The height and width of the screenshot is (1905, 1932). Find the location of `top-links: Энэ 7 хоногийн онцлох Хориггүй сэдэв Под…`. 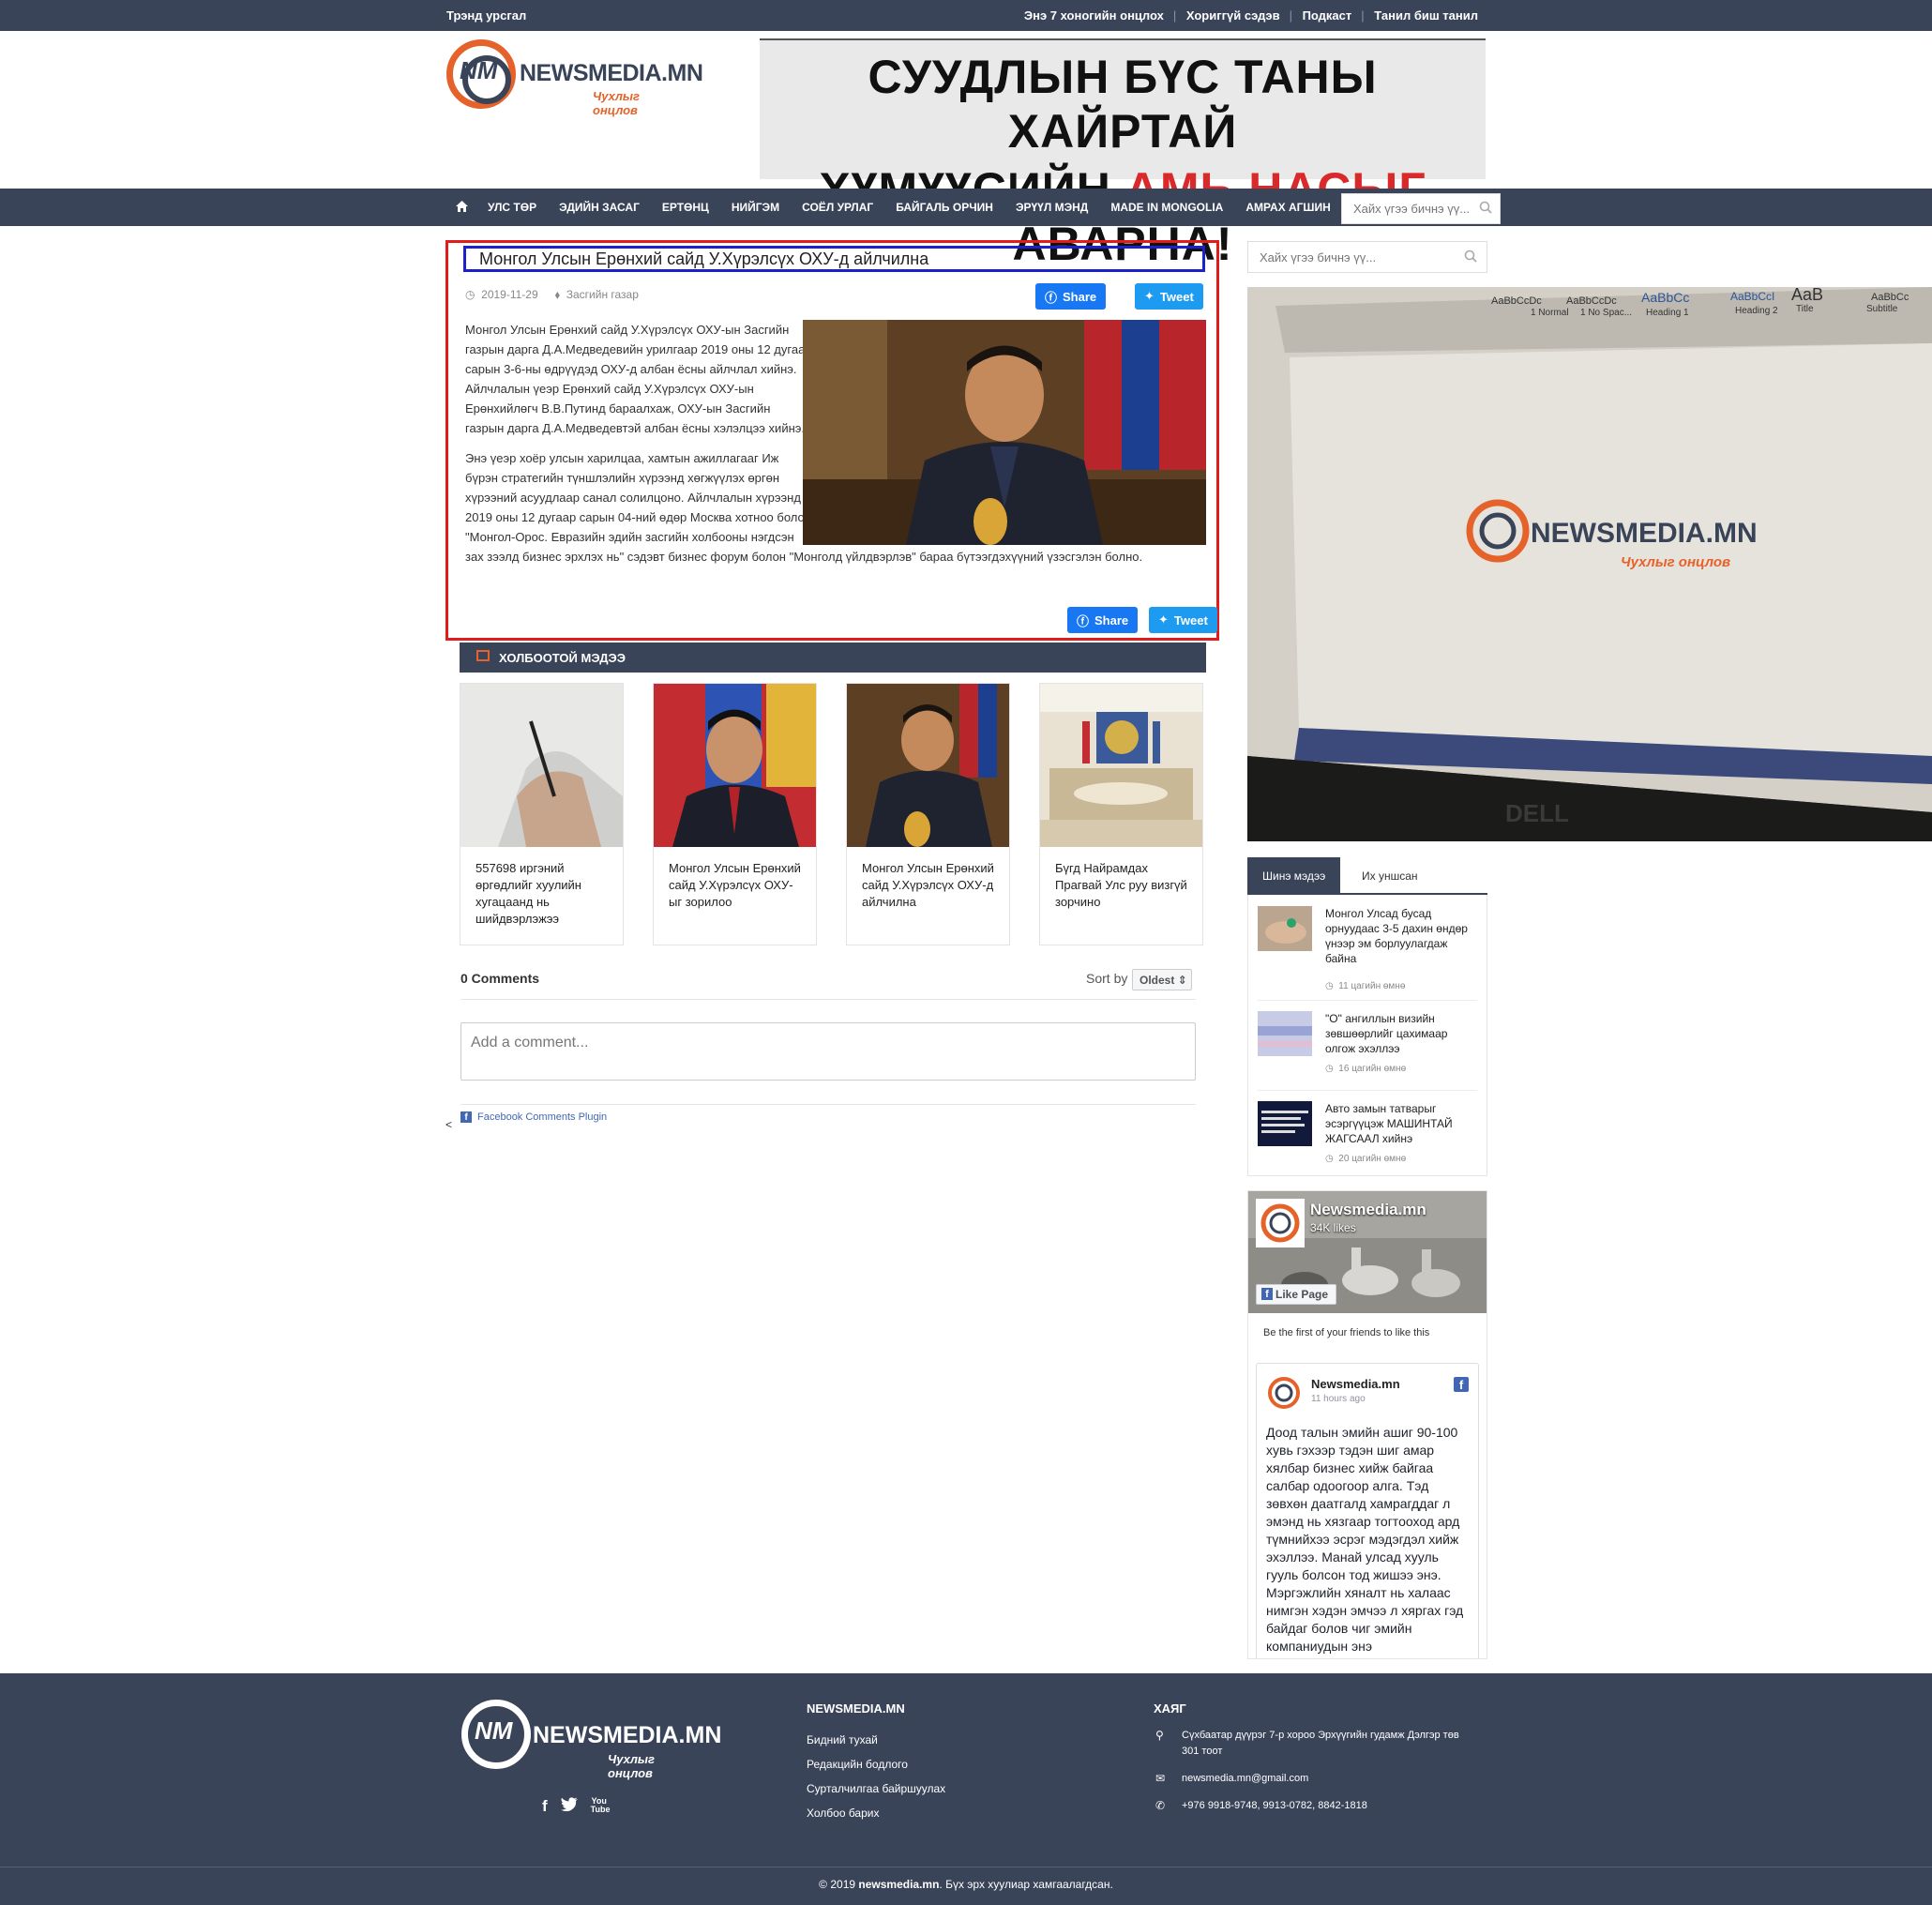

top-links: Энэ 7 хоногийн онцлох Хориггүй сэдэв Под… is located at coordinates (1251, 15).